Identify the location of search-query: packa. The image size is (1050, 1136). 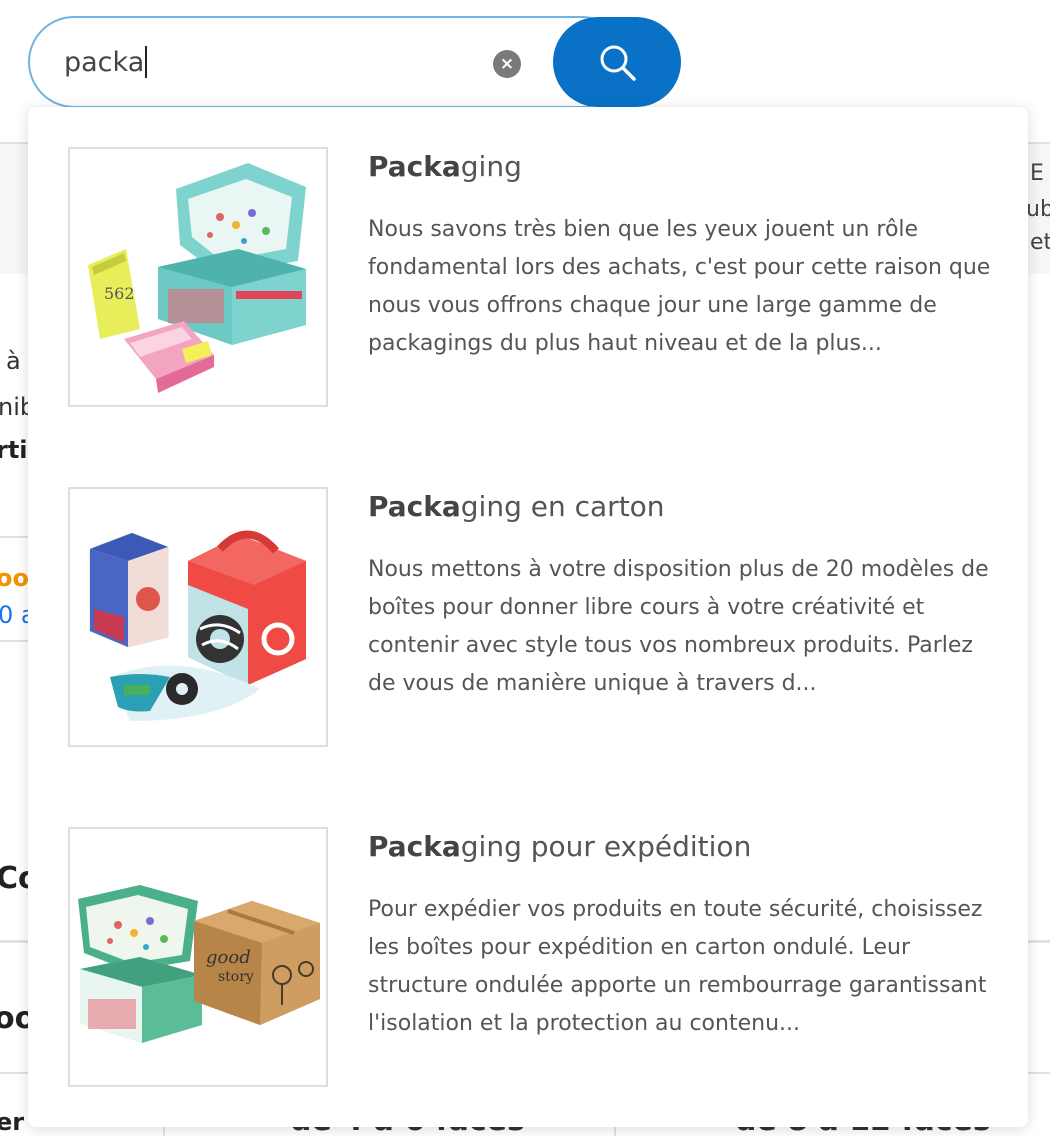
(104, 62).